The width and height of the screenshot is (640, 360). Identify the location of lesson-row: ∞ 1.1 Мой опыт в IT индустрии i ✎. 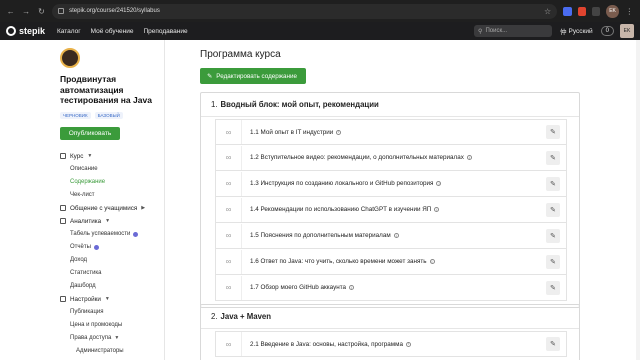
(391, 132).